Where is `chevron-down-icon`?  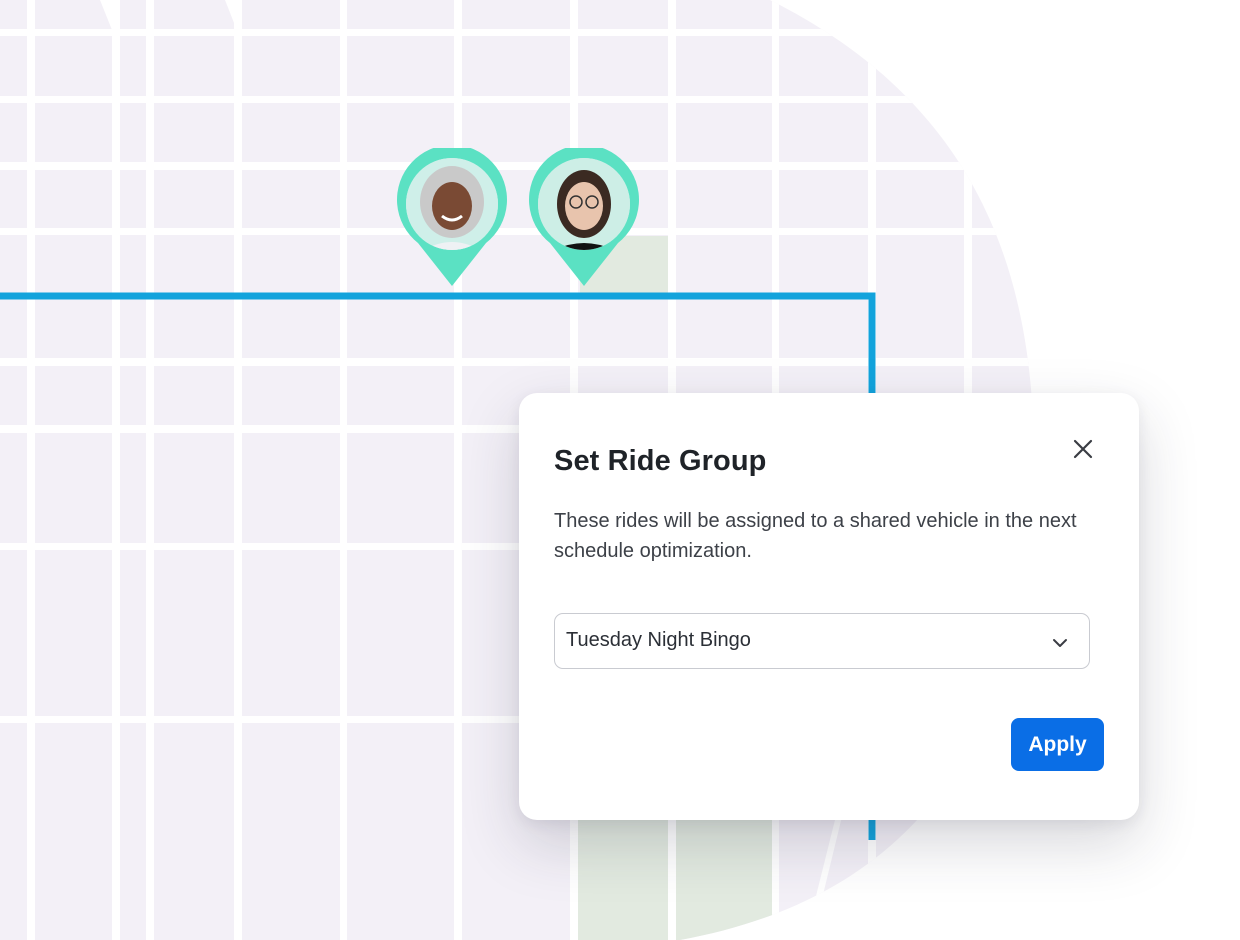 chevron-down-icon is located at coordinates (1060, 643).